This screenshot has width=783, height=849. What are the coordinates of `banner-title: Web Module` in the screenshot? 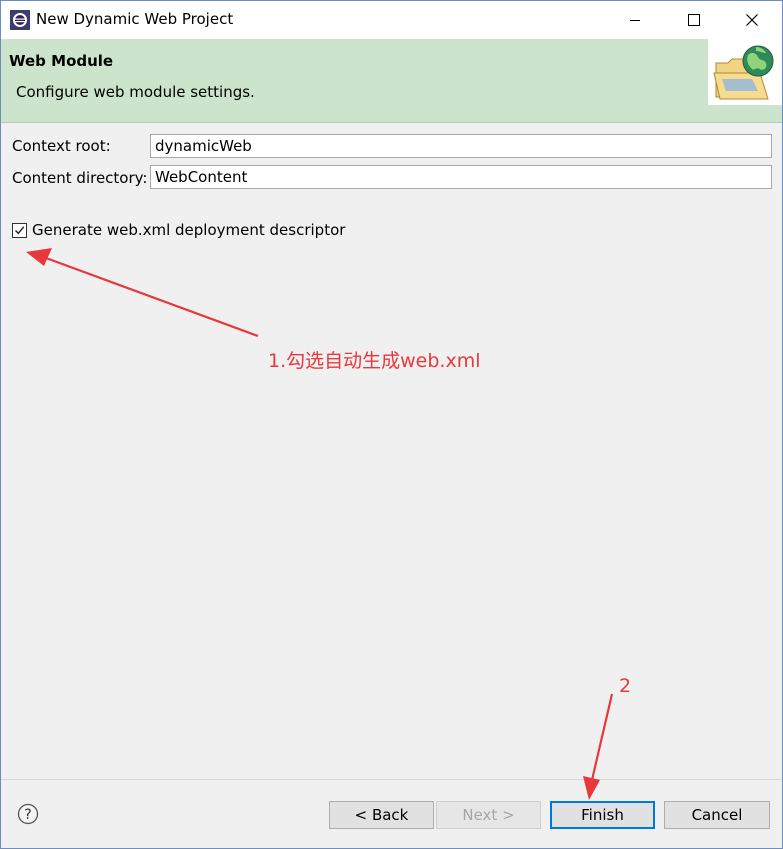 It's located at (61, 61).